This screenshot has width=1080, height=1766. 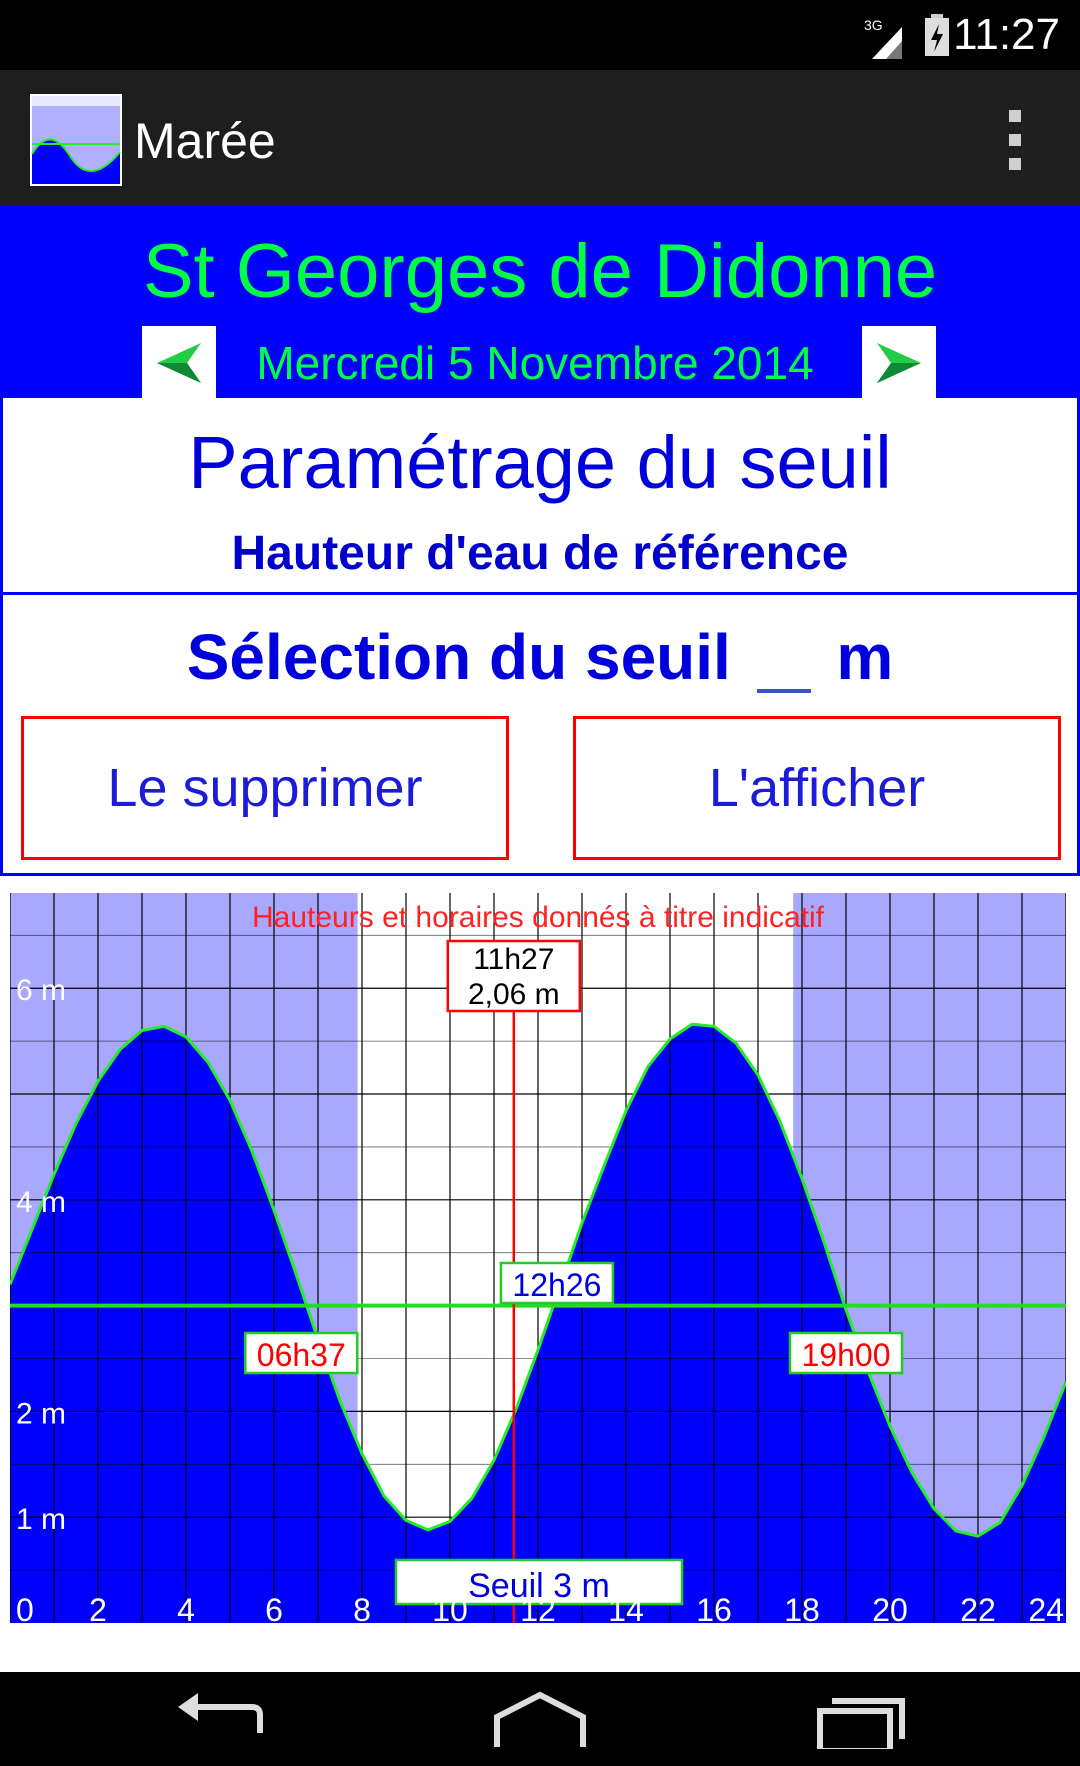 I want to click on x-tick-label-12: 24, so click(x=1046, y=1610).